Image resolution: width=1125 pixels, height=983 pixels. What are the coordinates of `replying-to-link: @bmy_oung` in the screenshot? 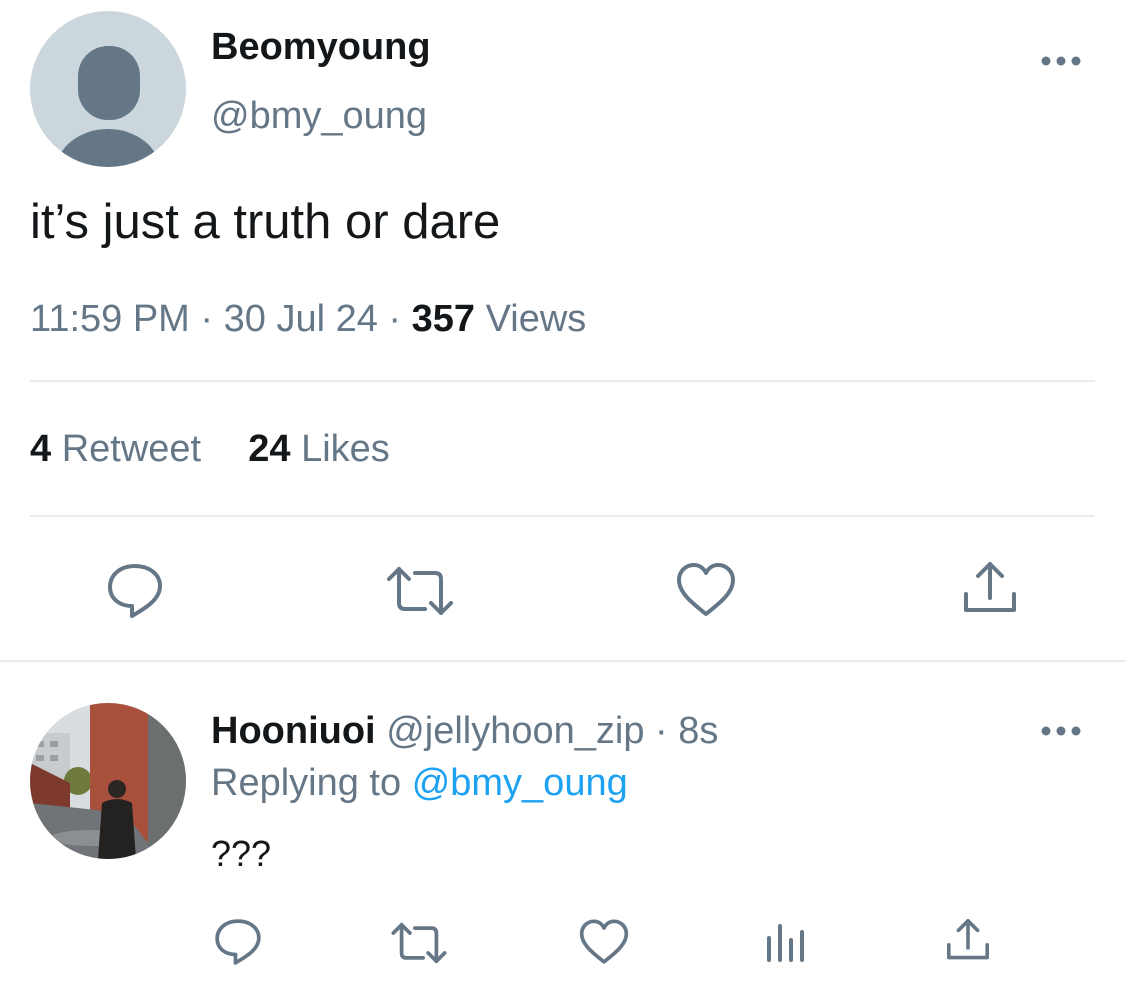 It's located at (520, 783).